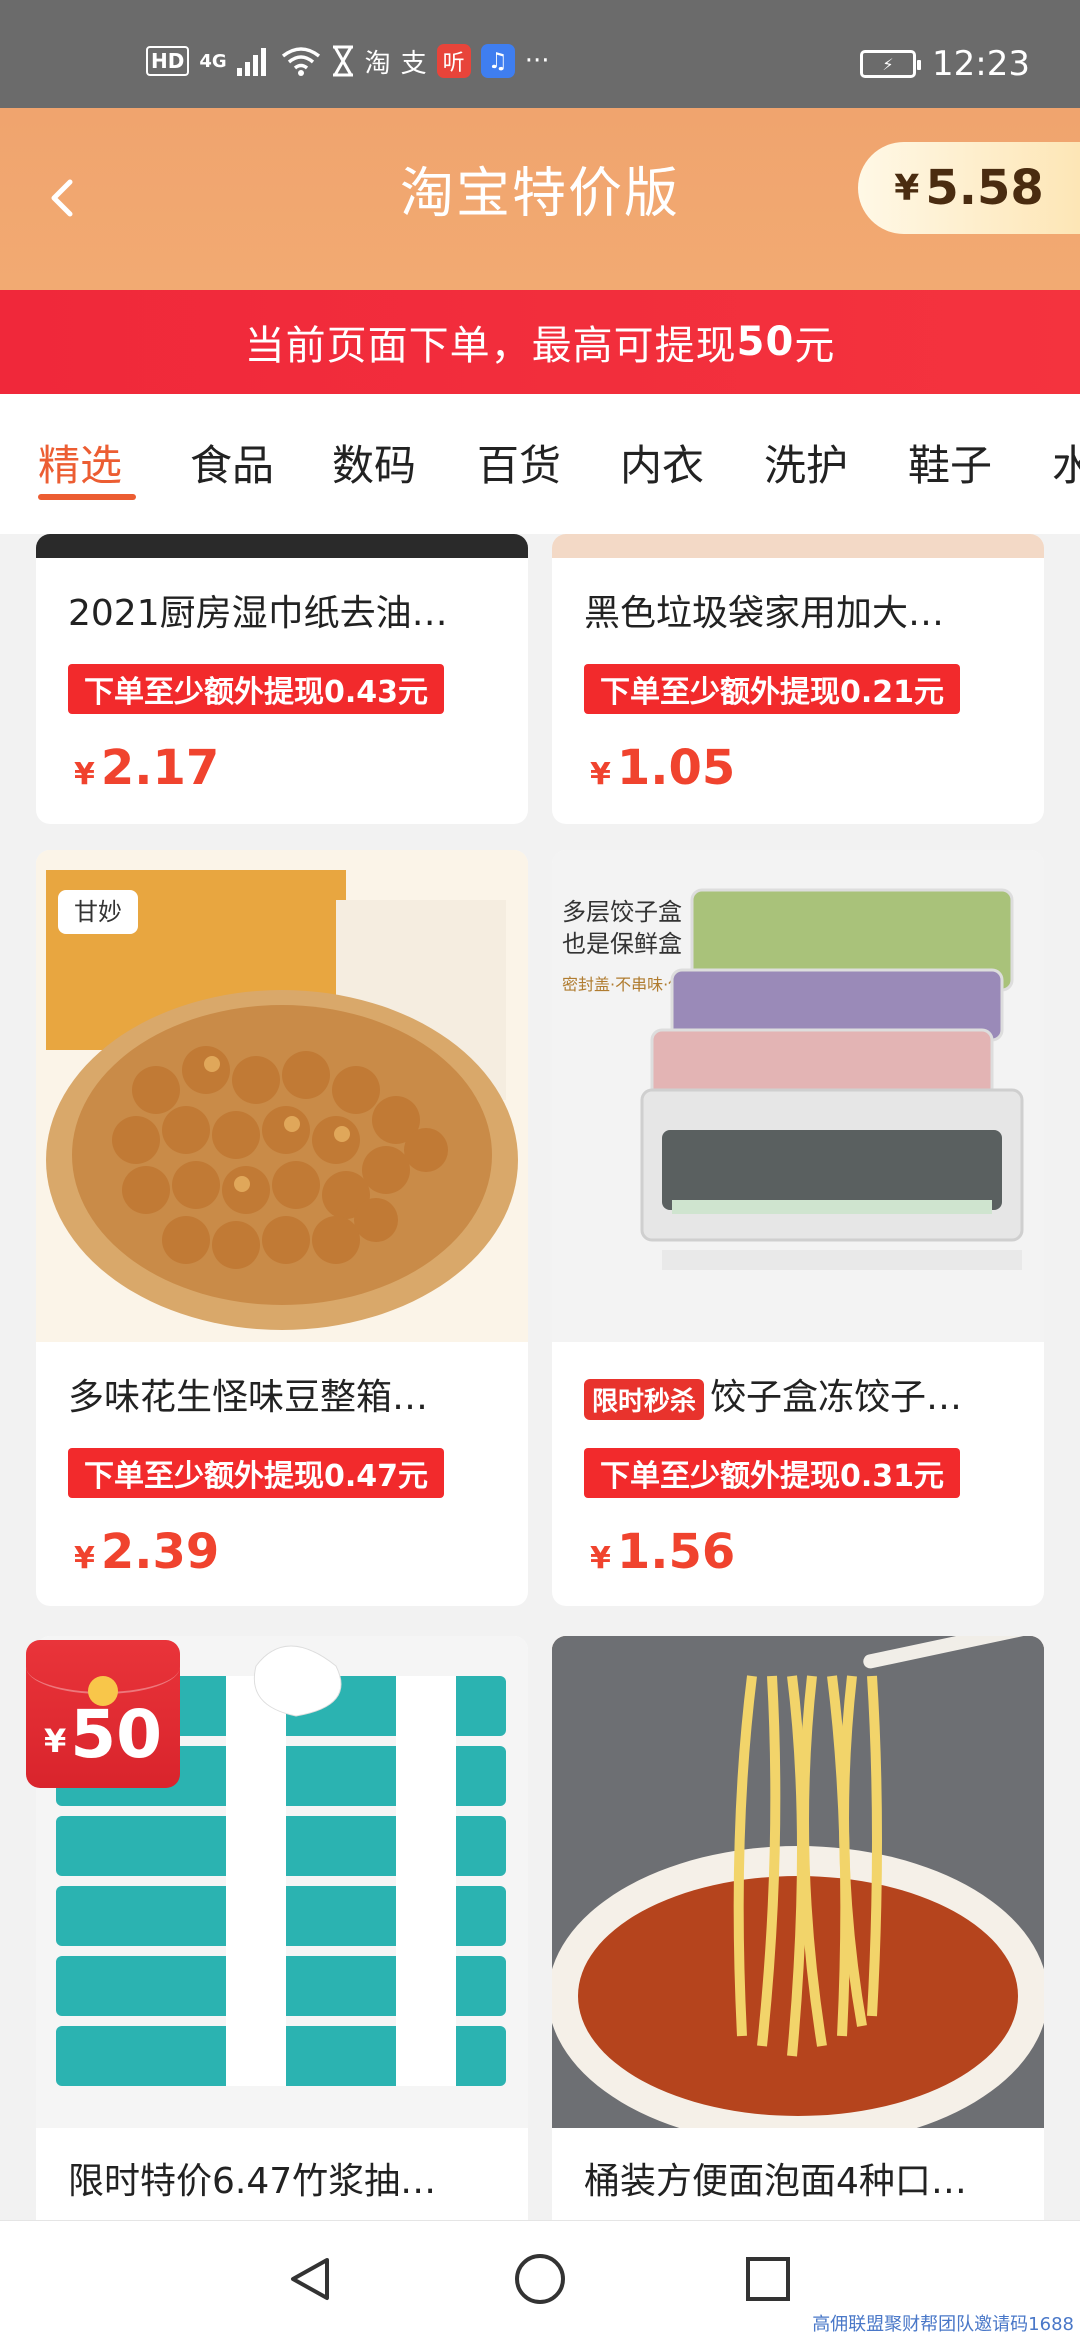  What do you see at coordinates (116, 1734) in the screenshot?
I see `coupon-amount: 50` at bounding box center [116, 1734].